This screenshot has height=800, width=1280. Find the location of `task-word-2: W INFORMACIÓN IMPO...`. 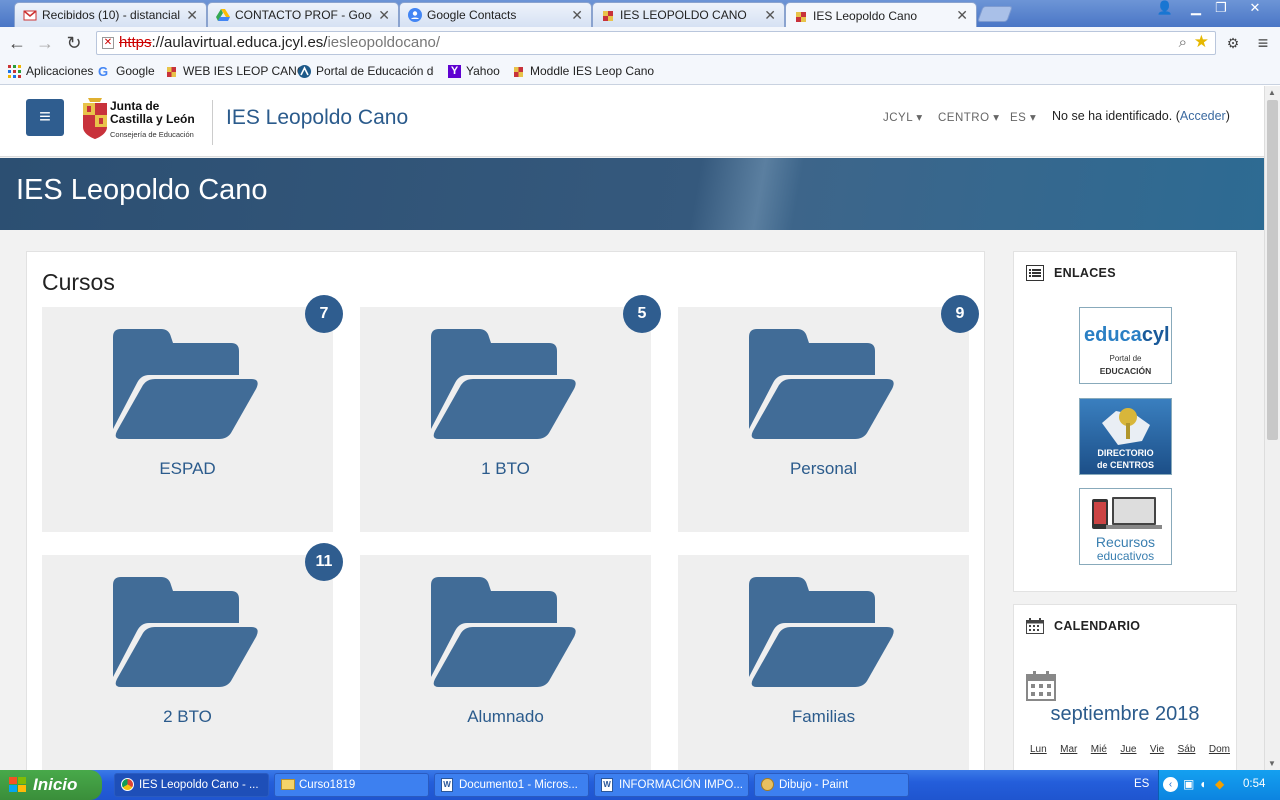

task-word-2: W INFORMACIÓN IMPO... is located at coordinates (671, 785).